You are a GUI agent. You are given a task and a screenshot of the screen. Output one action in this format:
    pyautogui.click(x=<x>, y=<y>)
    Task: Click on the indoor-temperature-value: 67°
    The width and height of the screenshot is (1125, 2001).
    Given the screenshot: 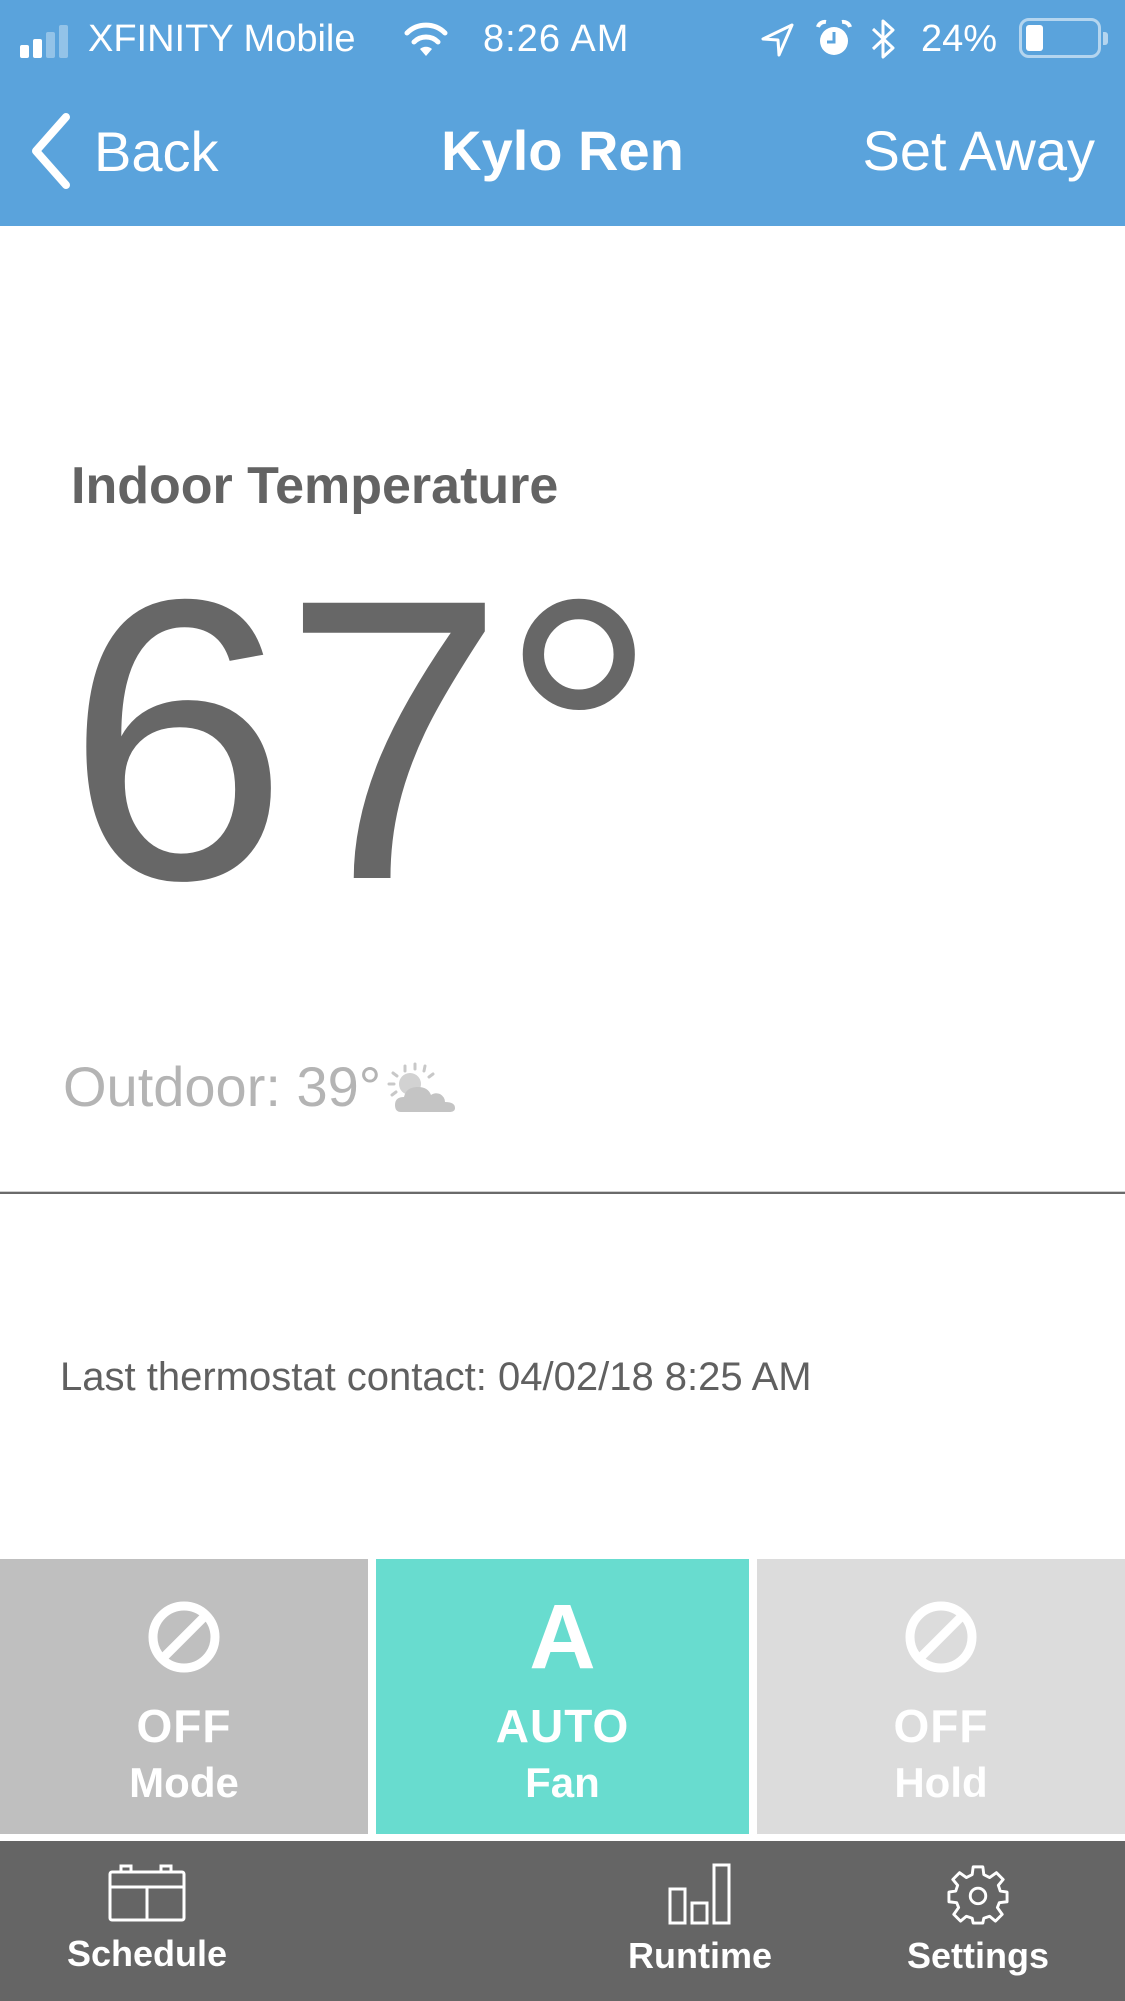 What is the action you would take?
    pyautogui.click(x=362, y=739)
    